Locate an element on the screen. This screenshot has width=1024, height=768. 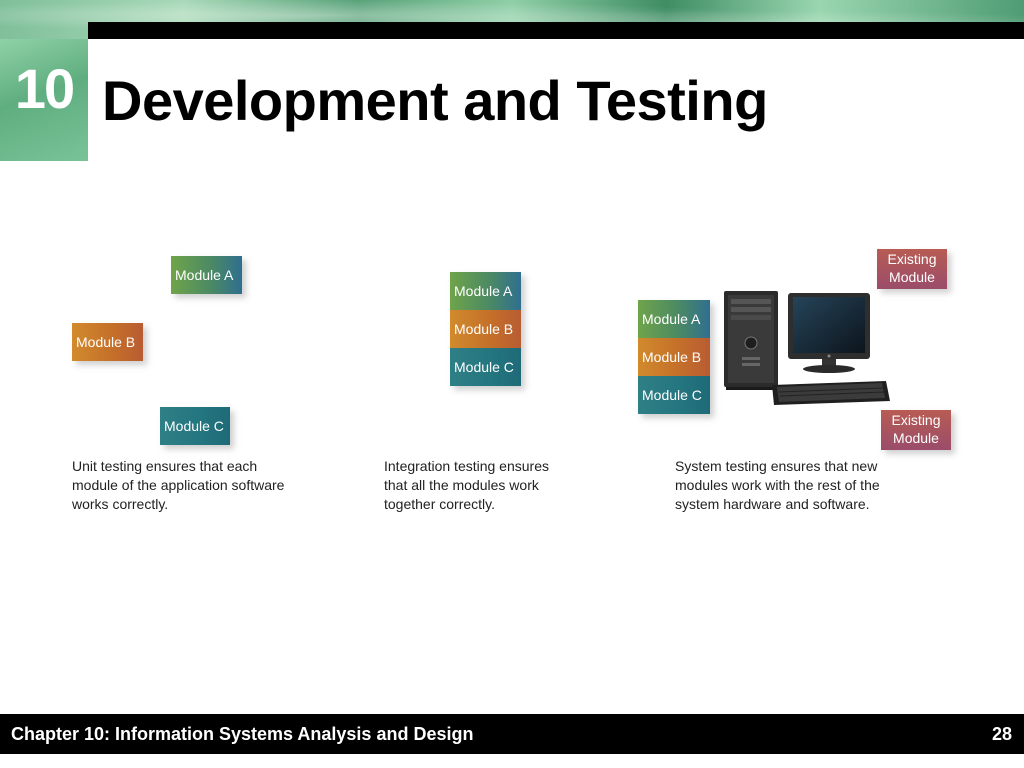
system-module-c: Module C is located at coordinates (674, 395).